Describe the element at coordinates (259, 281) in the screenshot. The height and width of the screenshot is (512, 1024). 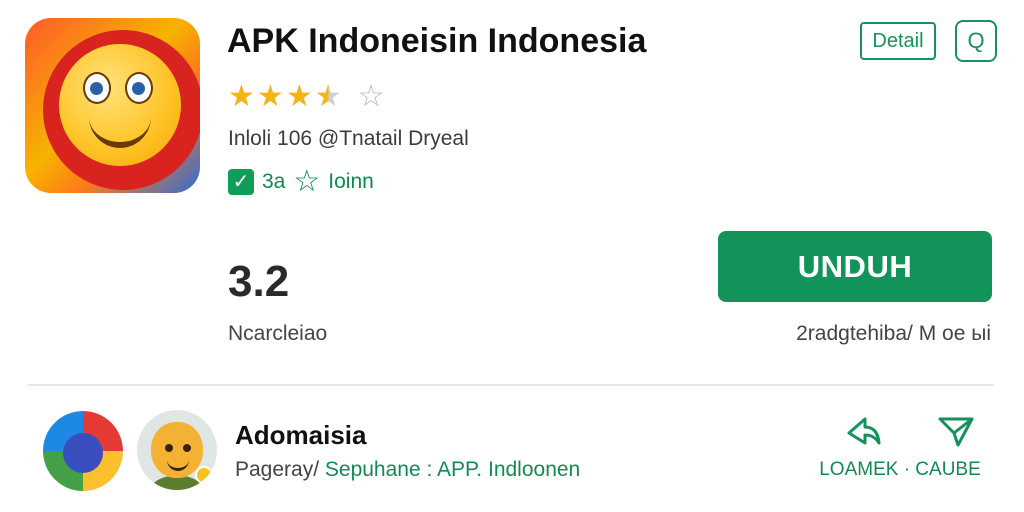
I see `rating-value: 3.2` at that location.